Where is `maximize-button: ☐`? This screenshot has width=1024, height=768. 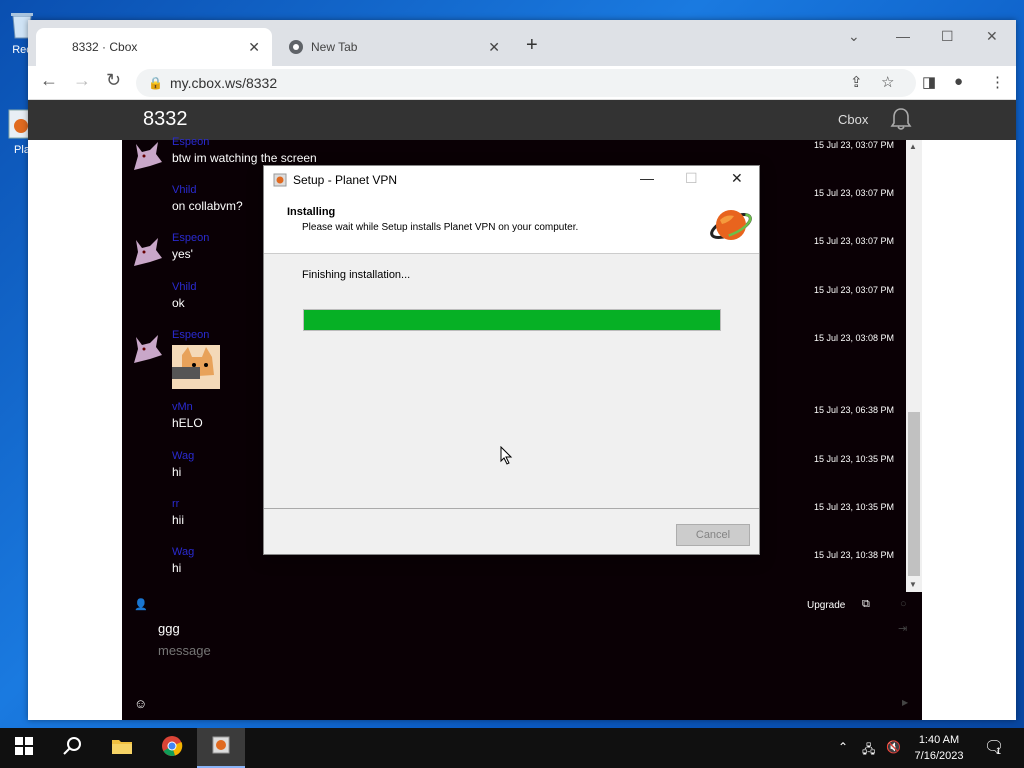
maximize-button: ☐ is located at coordinates (947, 36).